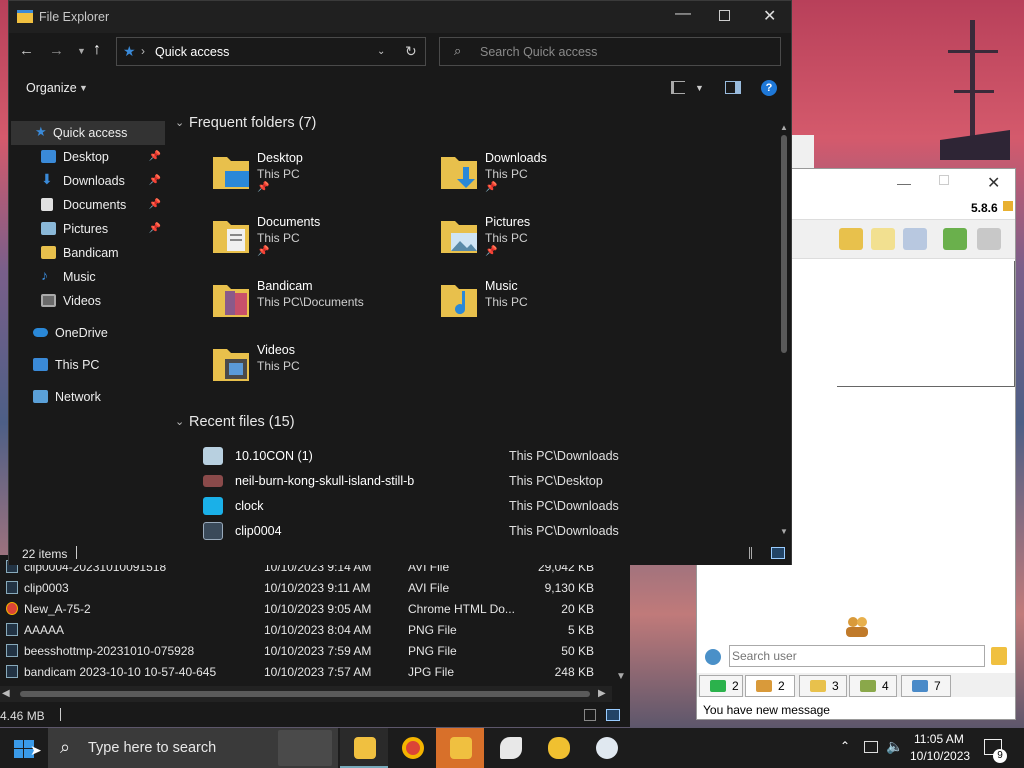  What do you see at coordinates (558, 748) in the screenshot?
I see `taskbar-chat-app` at bounding box center [558, 748].